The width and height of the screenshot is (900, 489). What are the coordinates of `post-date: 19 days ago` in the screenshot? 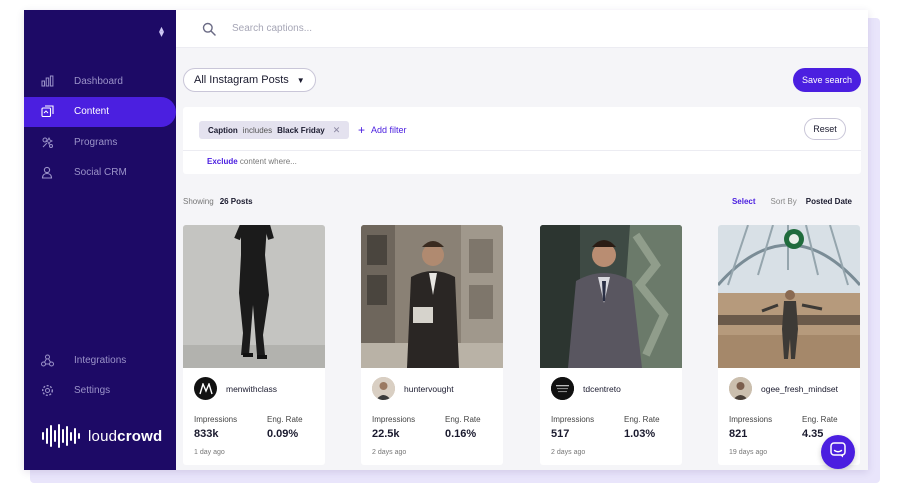 It's located at (748, 452).